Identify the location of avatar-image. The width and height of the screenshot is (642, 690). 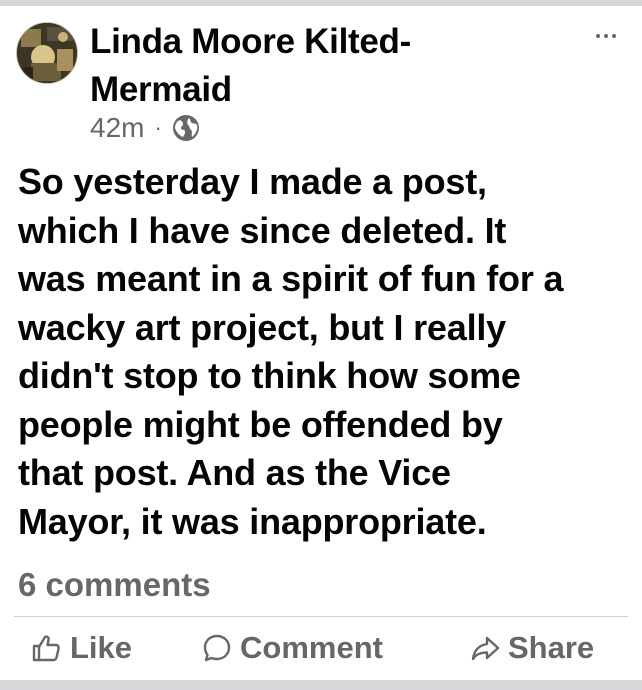
(47, 53).